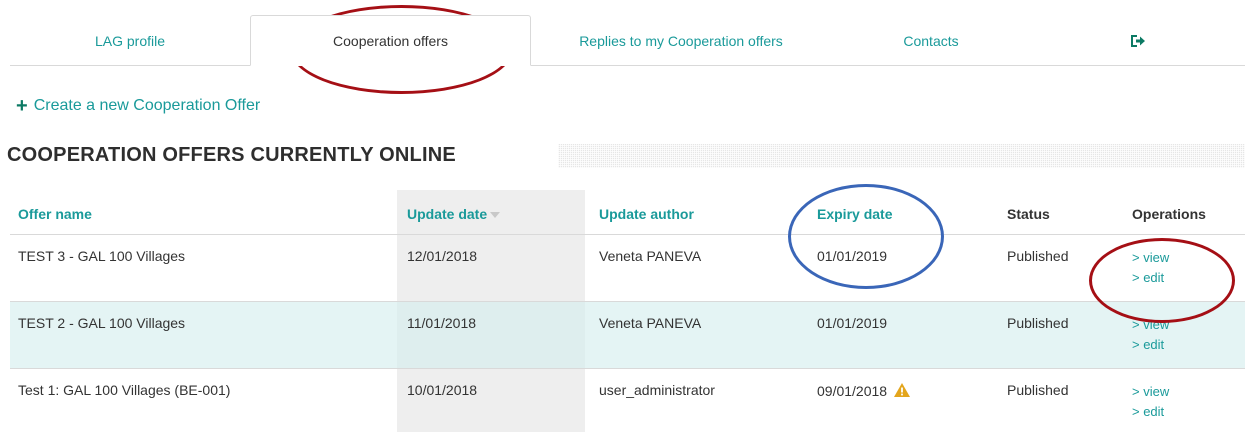 The width and height of the screenshot is (1245, 432). Describe the element at coordinates (102, 323) in the screenshot. I see `offer-name: TEST 2 - GAL 100 Villages` at that location.